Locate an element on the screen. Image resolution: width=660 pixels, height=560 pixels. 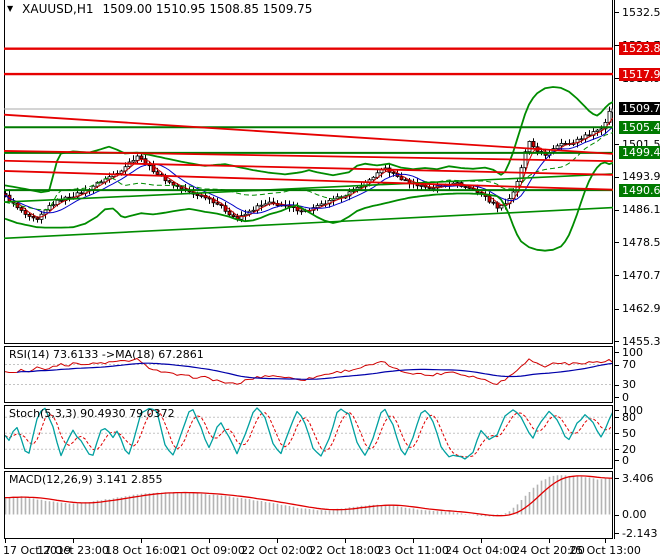
scale-separator is located at coordinates (614, 269).